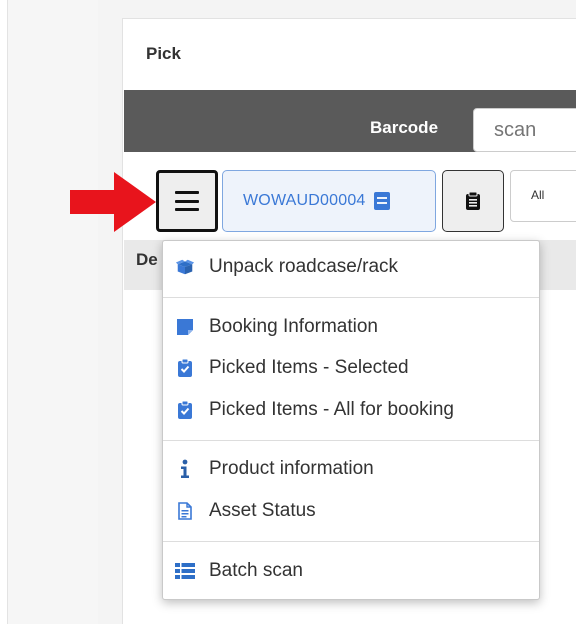 Image resolution: width=576 pixels, height=624 pixels. I want to click on booking-button: WOWAUD00004, so click(329, 201).